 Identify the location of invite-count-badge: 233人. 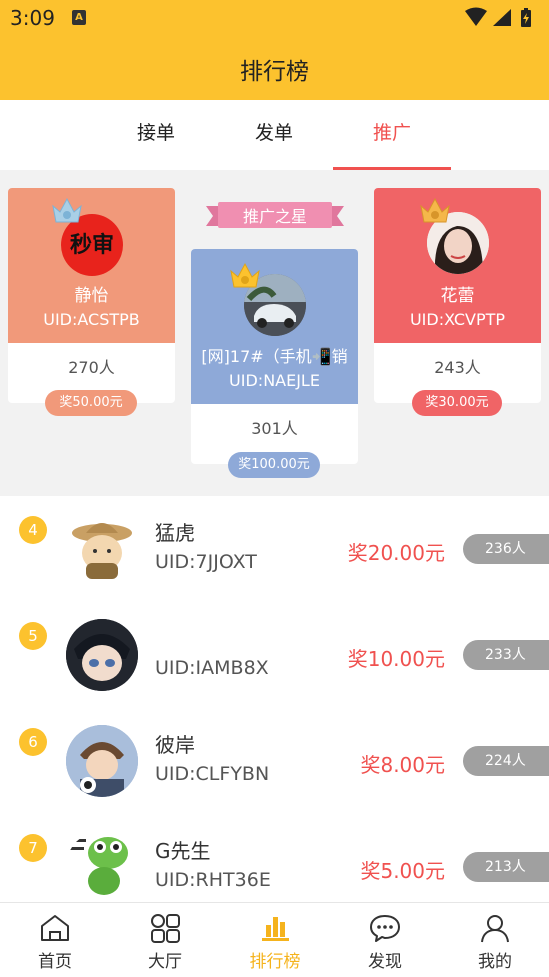
(506, 655).